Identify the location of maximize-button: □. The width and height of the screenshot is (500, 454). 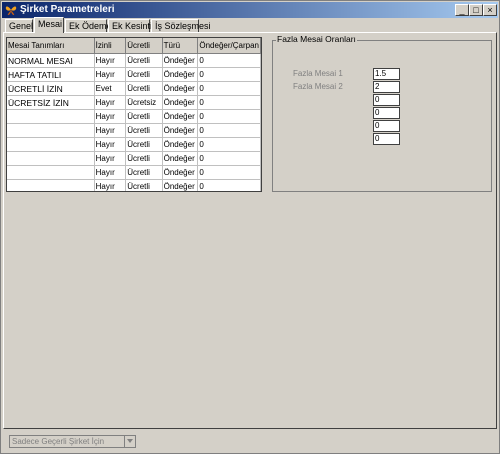
(476, 10).